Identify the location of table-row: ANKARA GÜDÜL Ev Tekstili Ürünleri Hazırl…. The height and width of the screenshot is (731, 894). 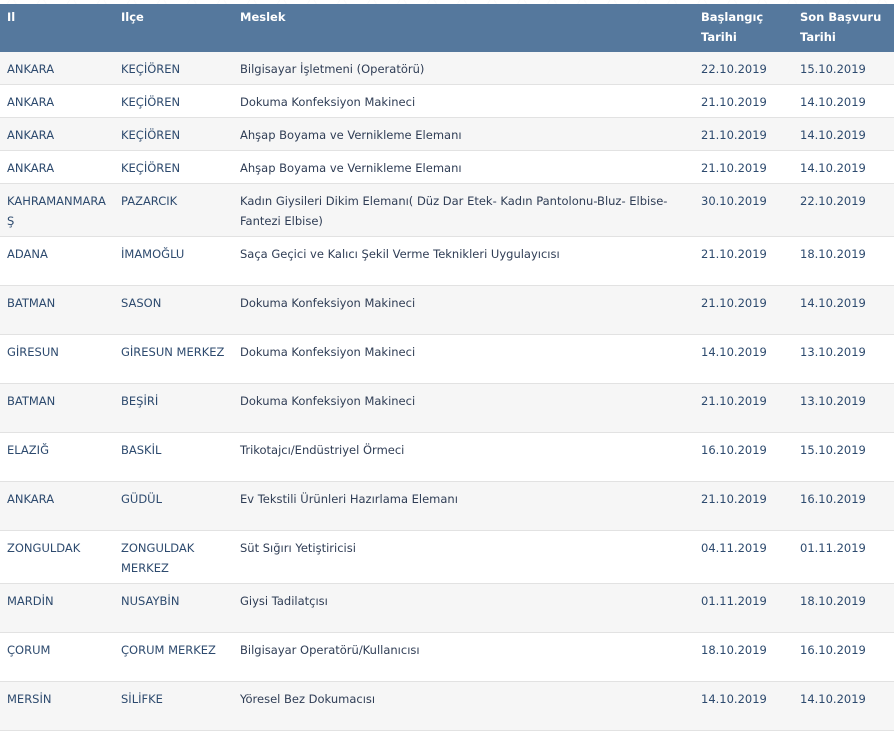
(447, 506).